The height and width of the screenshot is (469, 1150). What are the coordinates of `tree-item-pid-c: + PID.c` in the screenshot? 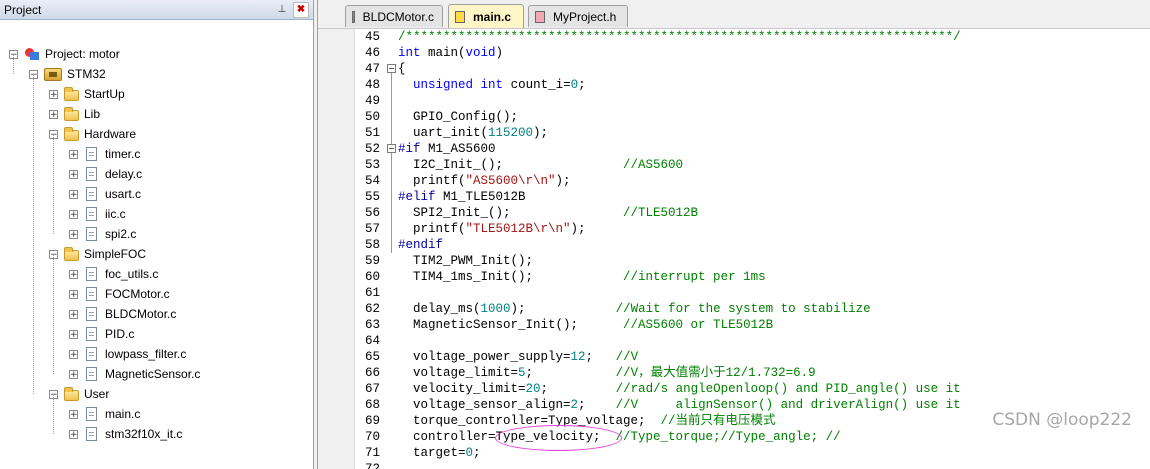 It's located at (101, 334).